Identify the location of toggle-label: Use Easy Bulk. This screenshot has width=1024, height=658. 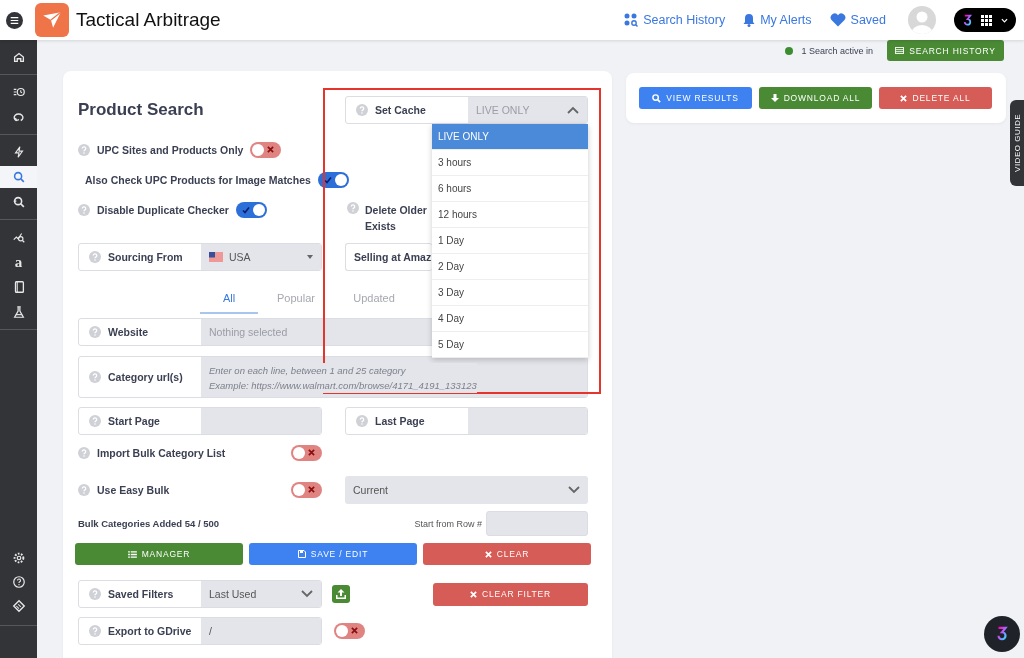
(134, 490).